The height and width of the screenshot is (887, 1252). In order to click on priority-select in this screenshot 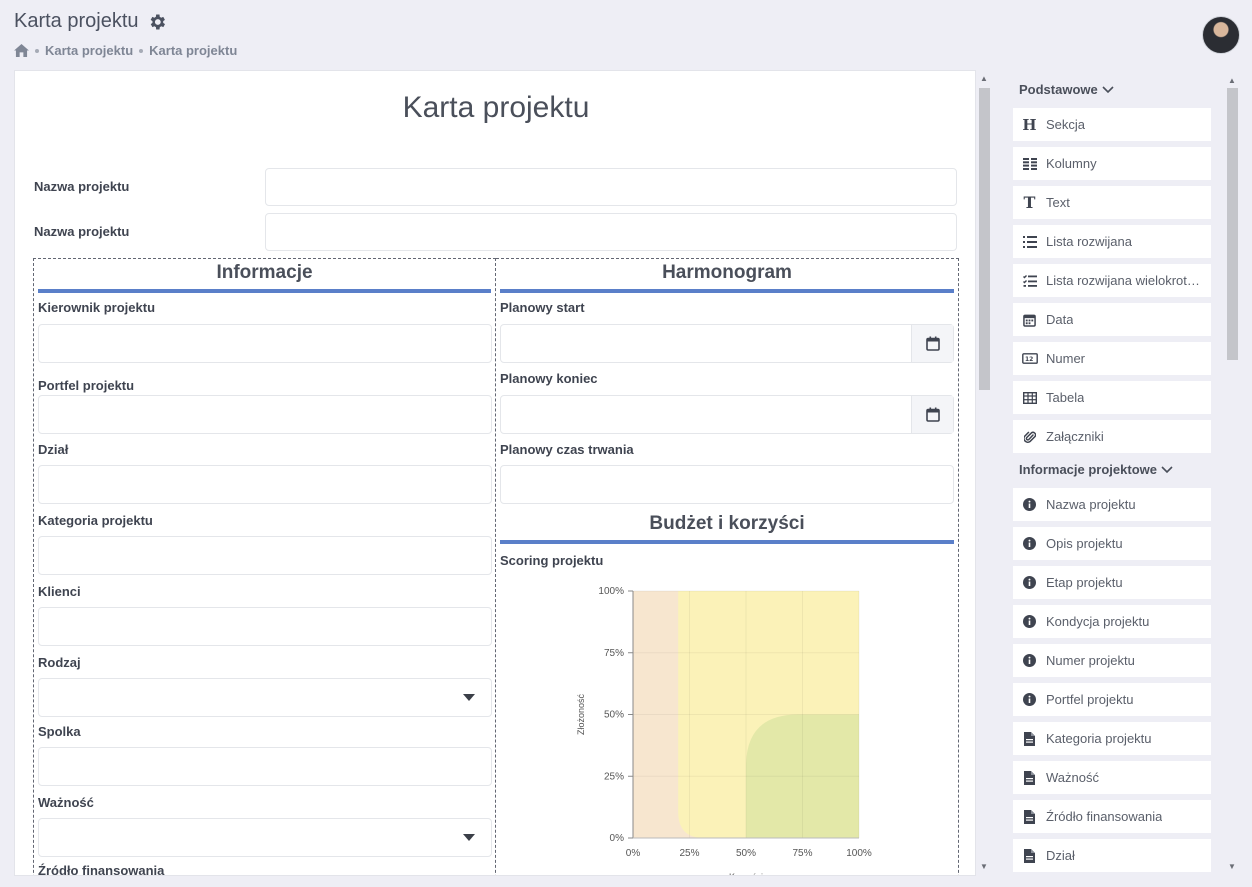, I will do `click(265, 837)`.